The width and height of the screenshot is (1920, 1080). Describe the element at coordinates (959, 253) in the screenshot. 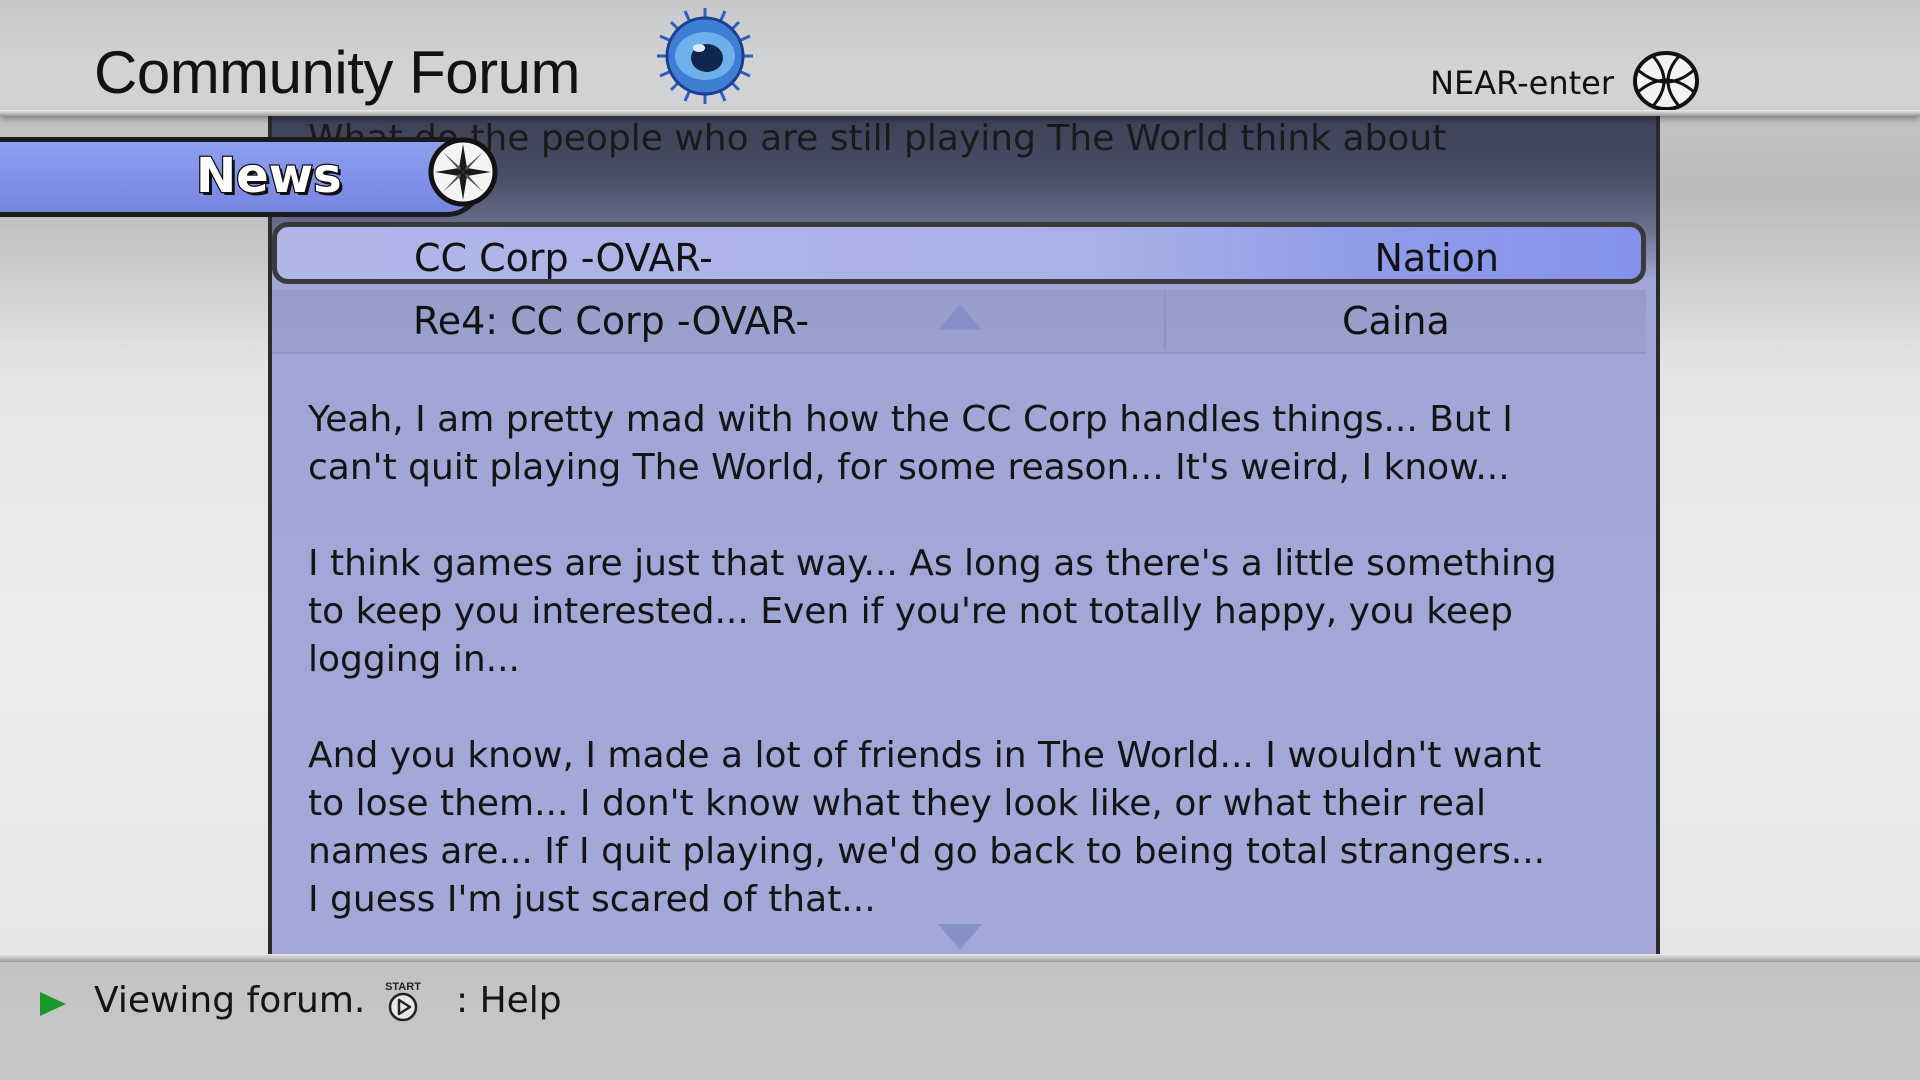

I see `thread-row-selected: CC Corp -OVAR- Nation` at that location.